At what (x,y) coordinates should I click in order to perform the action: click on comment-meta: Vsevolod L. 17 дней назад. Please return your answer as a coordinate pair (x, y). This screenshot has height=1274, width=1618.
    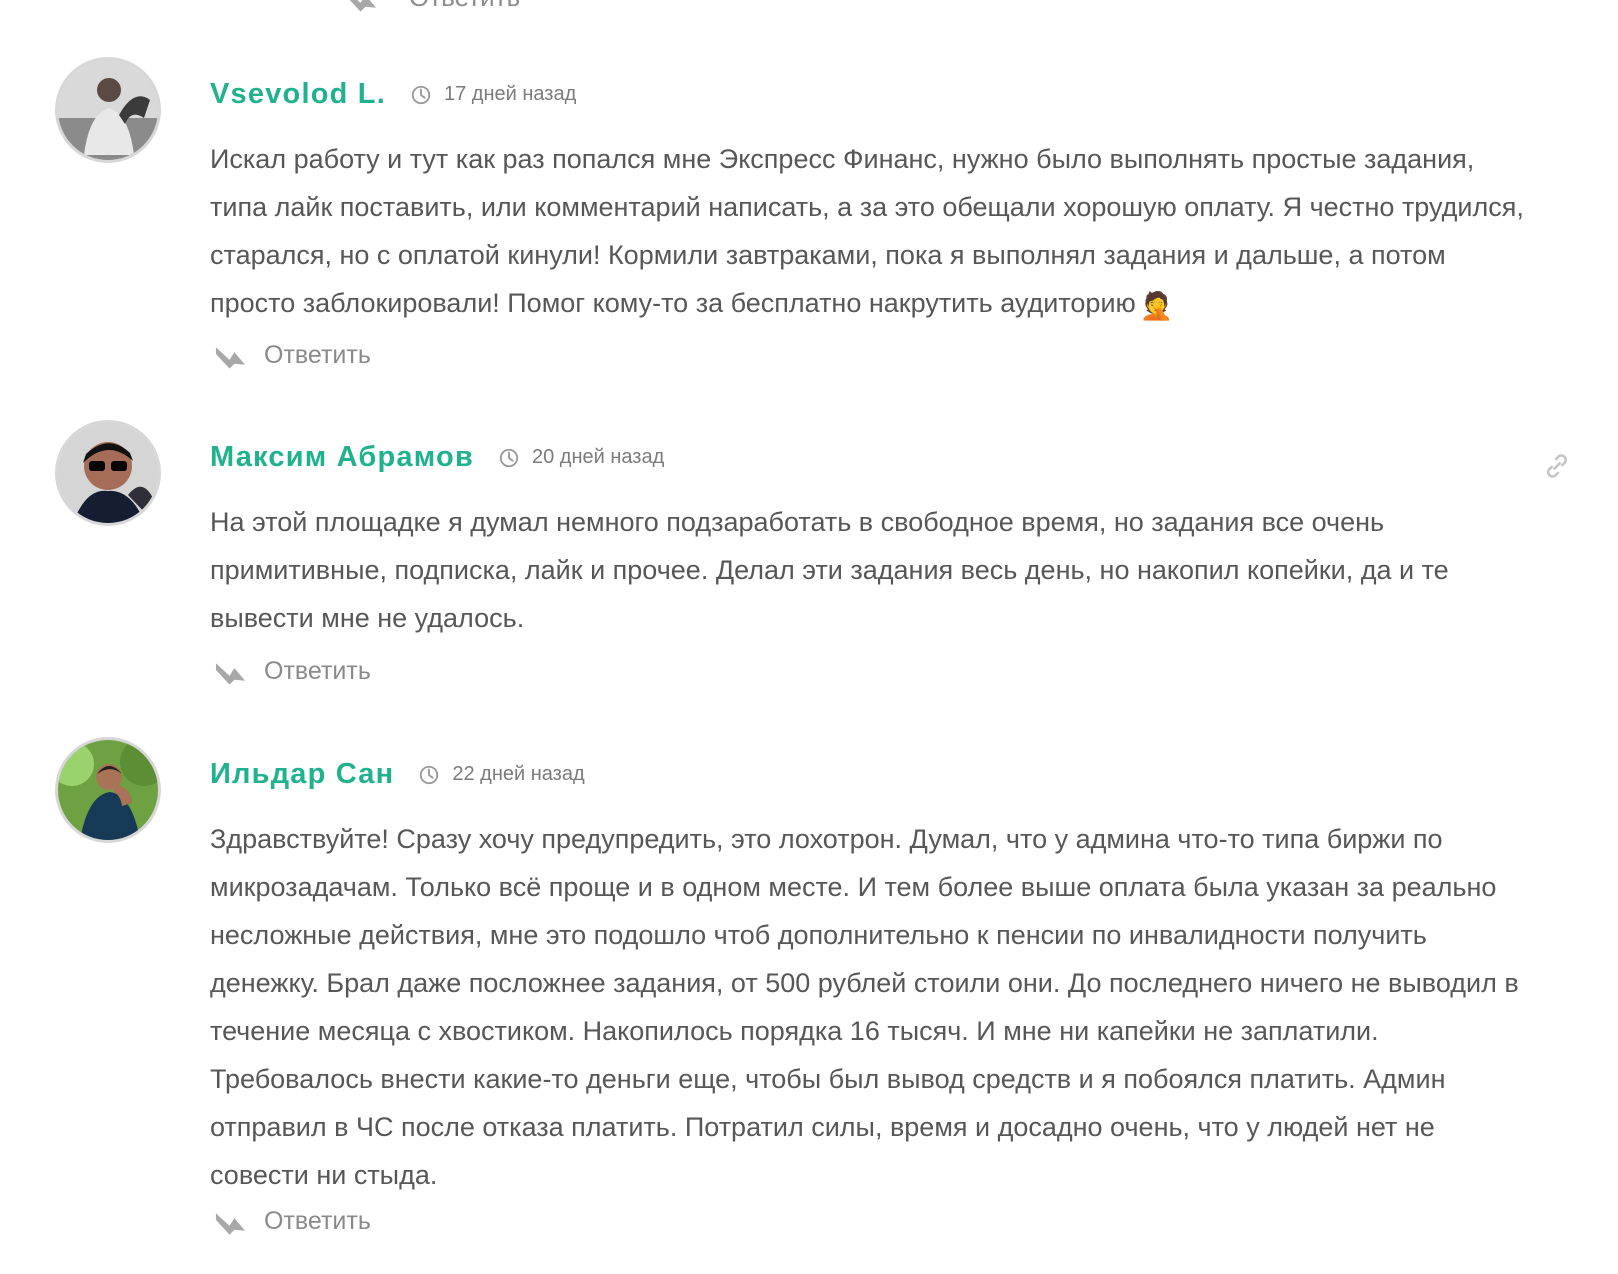
    Looking at the image, I should click on (393, 94).